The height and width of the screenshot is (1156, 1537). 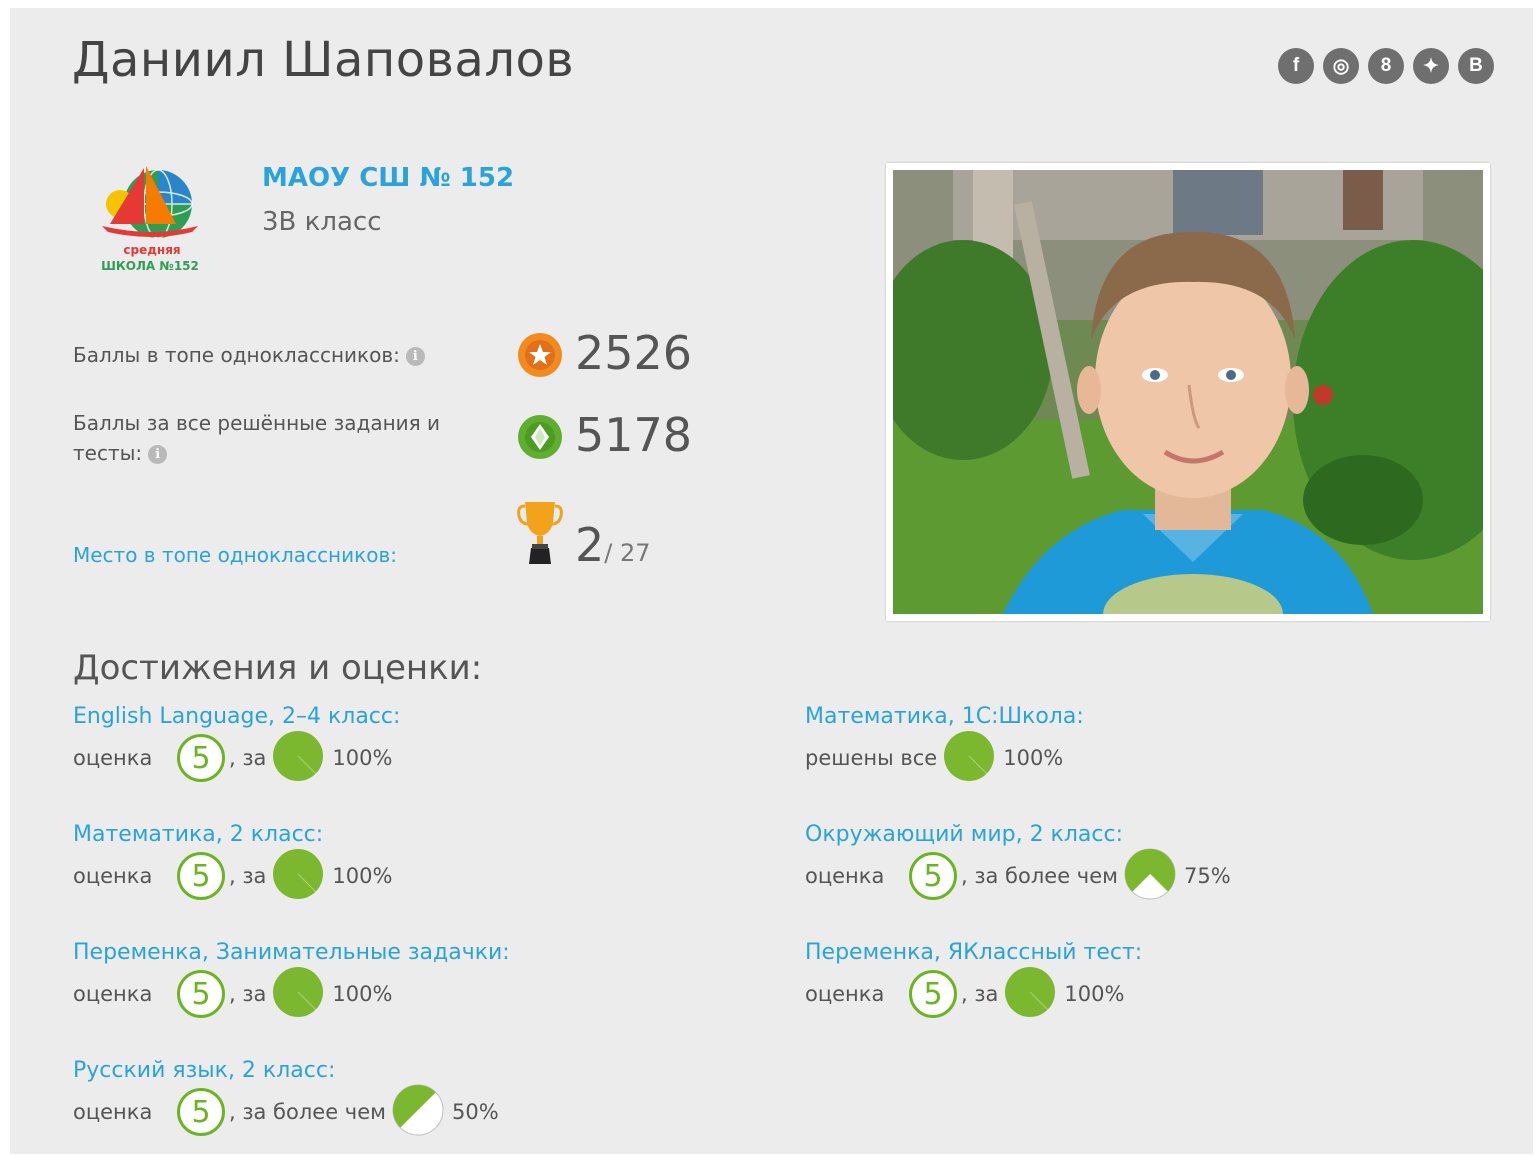 I want to click on achievement-label: решены все, so click(x=871, y=758).